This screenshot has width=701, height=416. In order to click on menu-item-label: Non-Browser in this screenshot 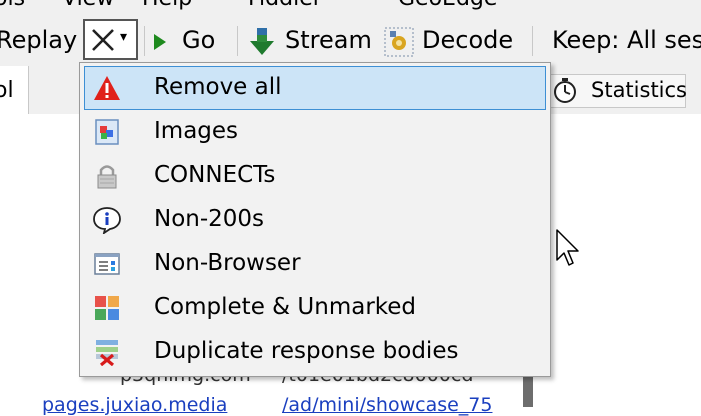, I will do `click(227, 263)`.